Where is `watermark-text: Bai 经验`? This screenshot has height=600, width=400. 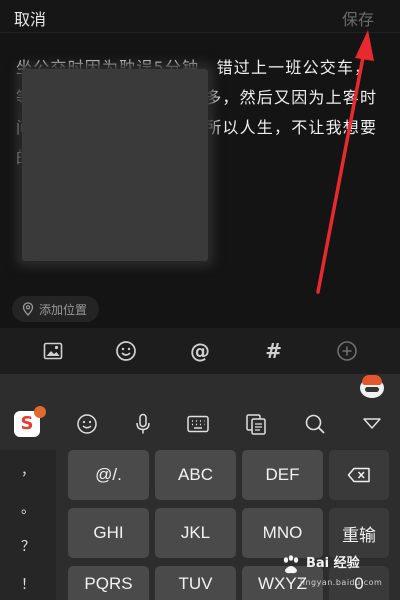
watermark-text: Bai 经验 is located at coordinates (333, 563).